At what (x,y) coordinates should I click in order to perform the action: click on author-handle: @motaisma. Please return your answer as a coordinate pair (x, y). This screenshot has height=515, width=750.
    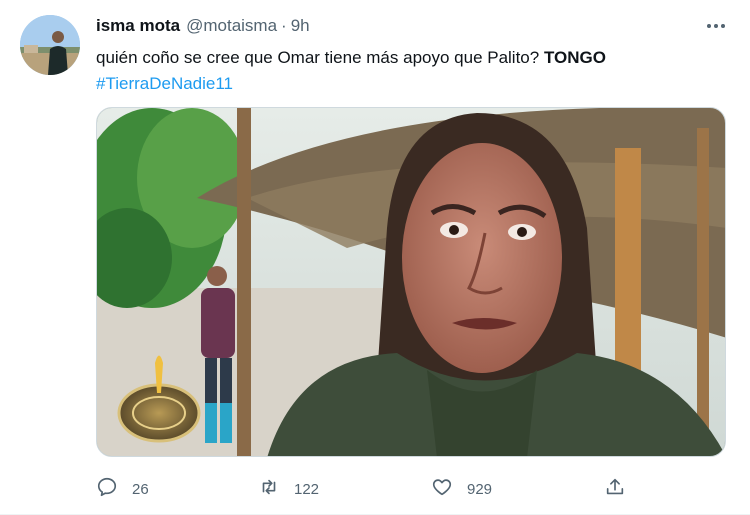
    Looking at the image, I should click on (231, 26).